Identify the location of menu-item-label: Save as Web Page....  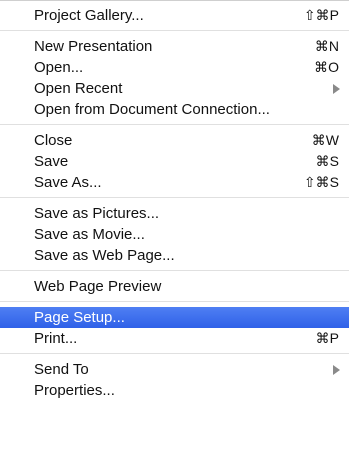
(104, 255).